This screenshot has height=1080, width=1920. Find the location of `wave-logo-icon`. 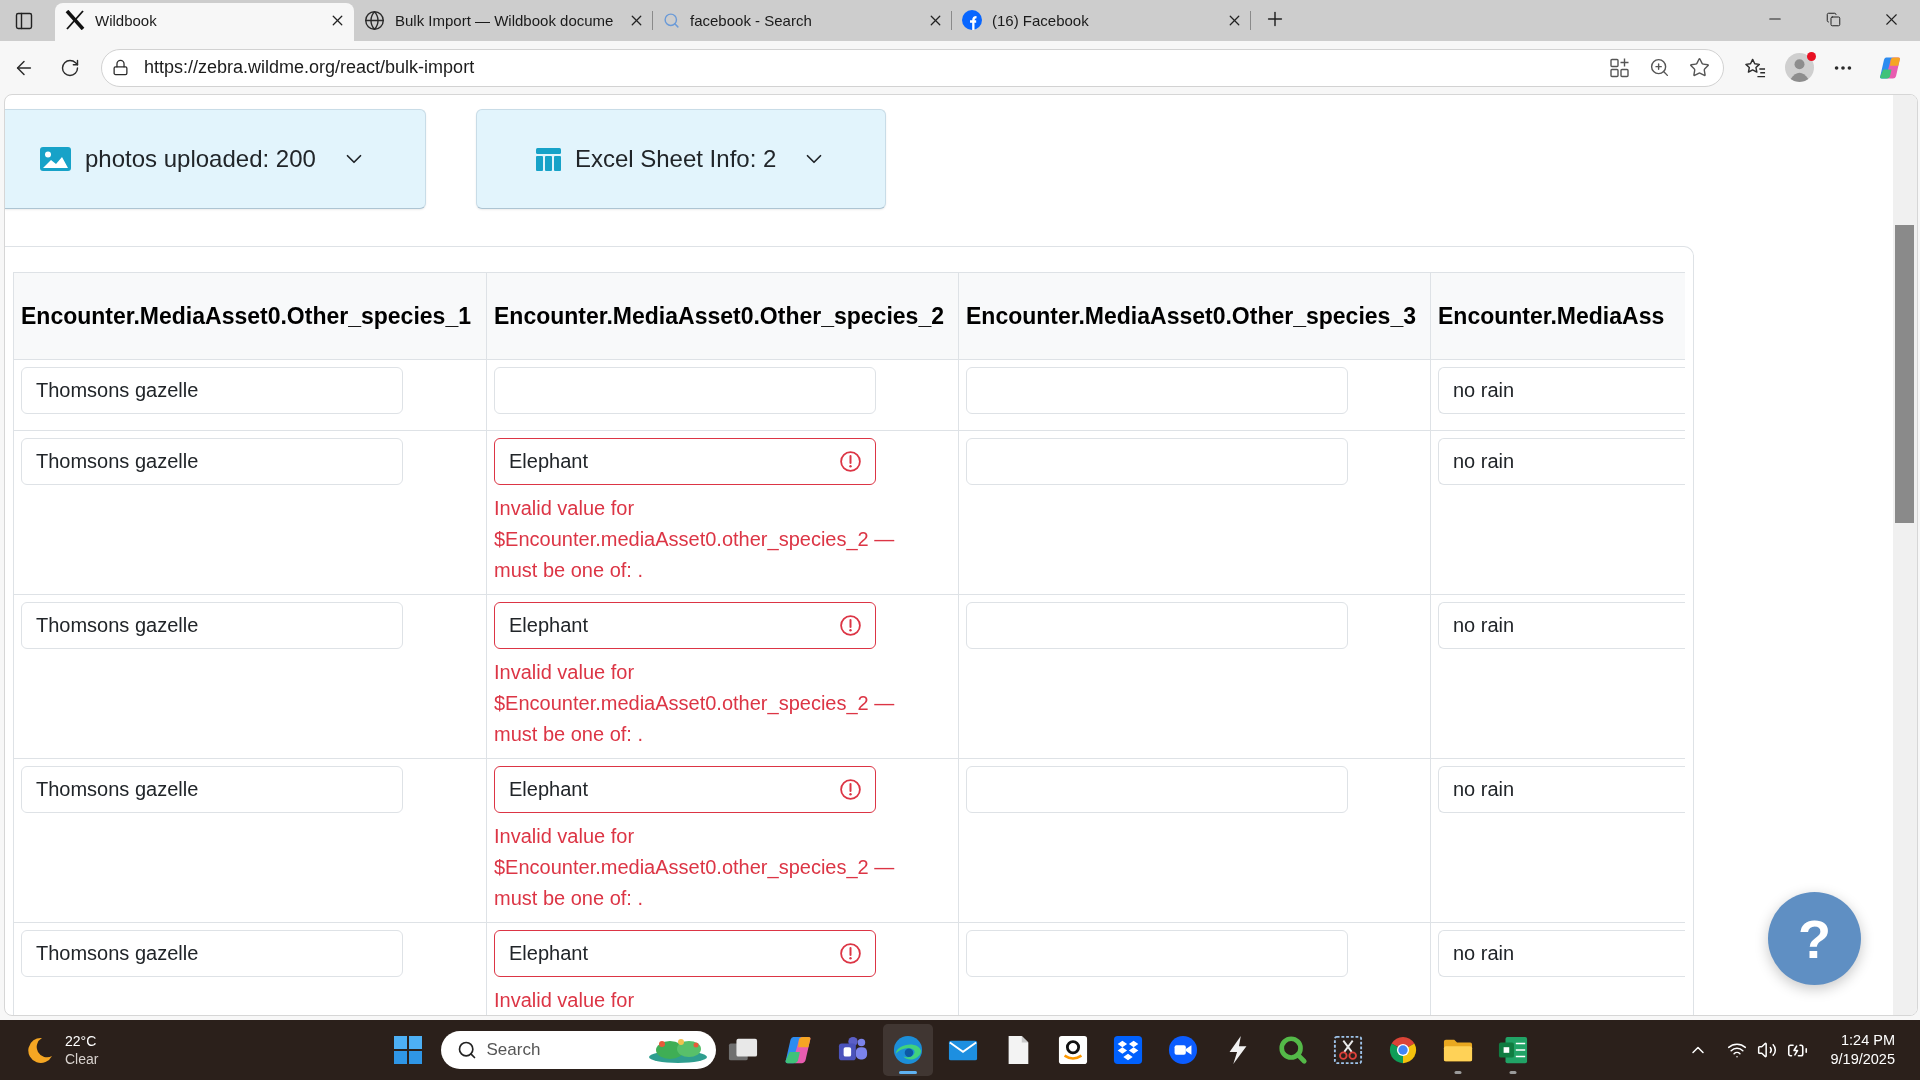

wave-logo-icon is located at coordinates (907, 1050).